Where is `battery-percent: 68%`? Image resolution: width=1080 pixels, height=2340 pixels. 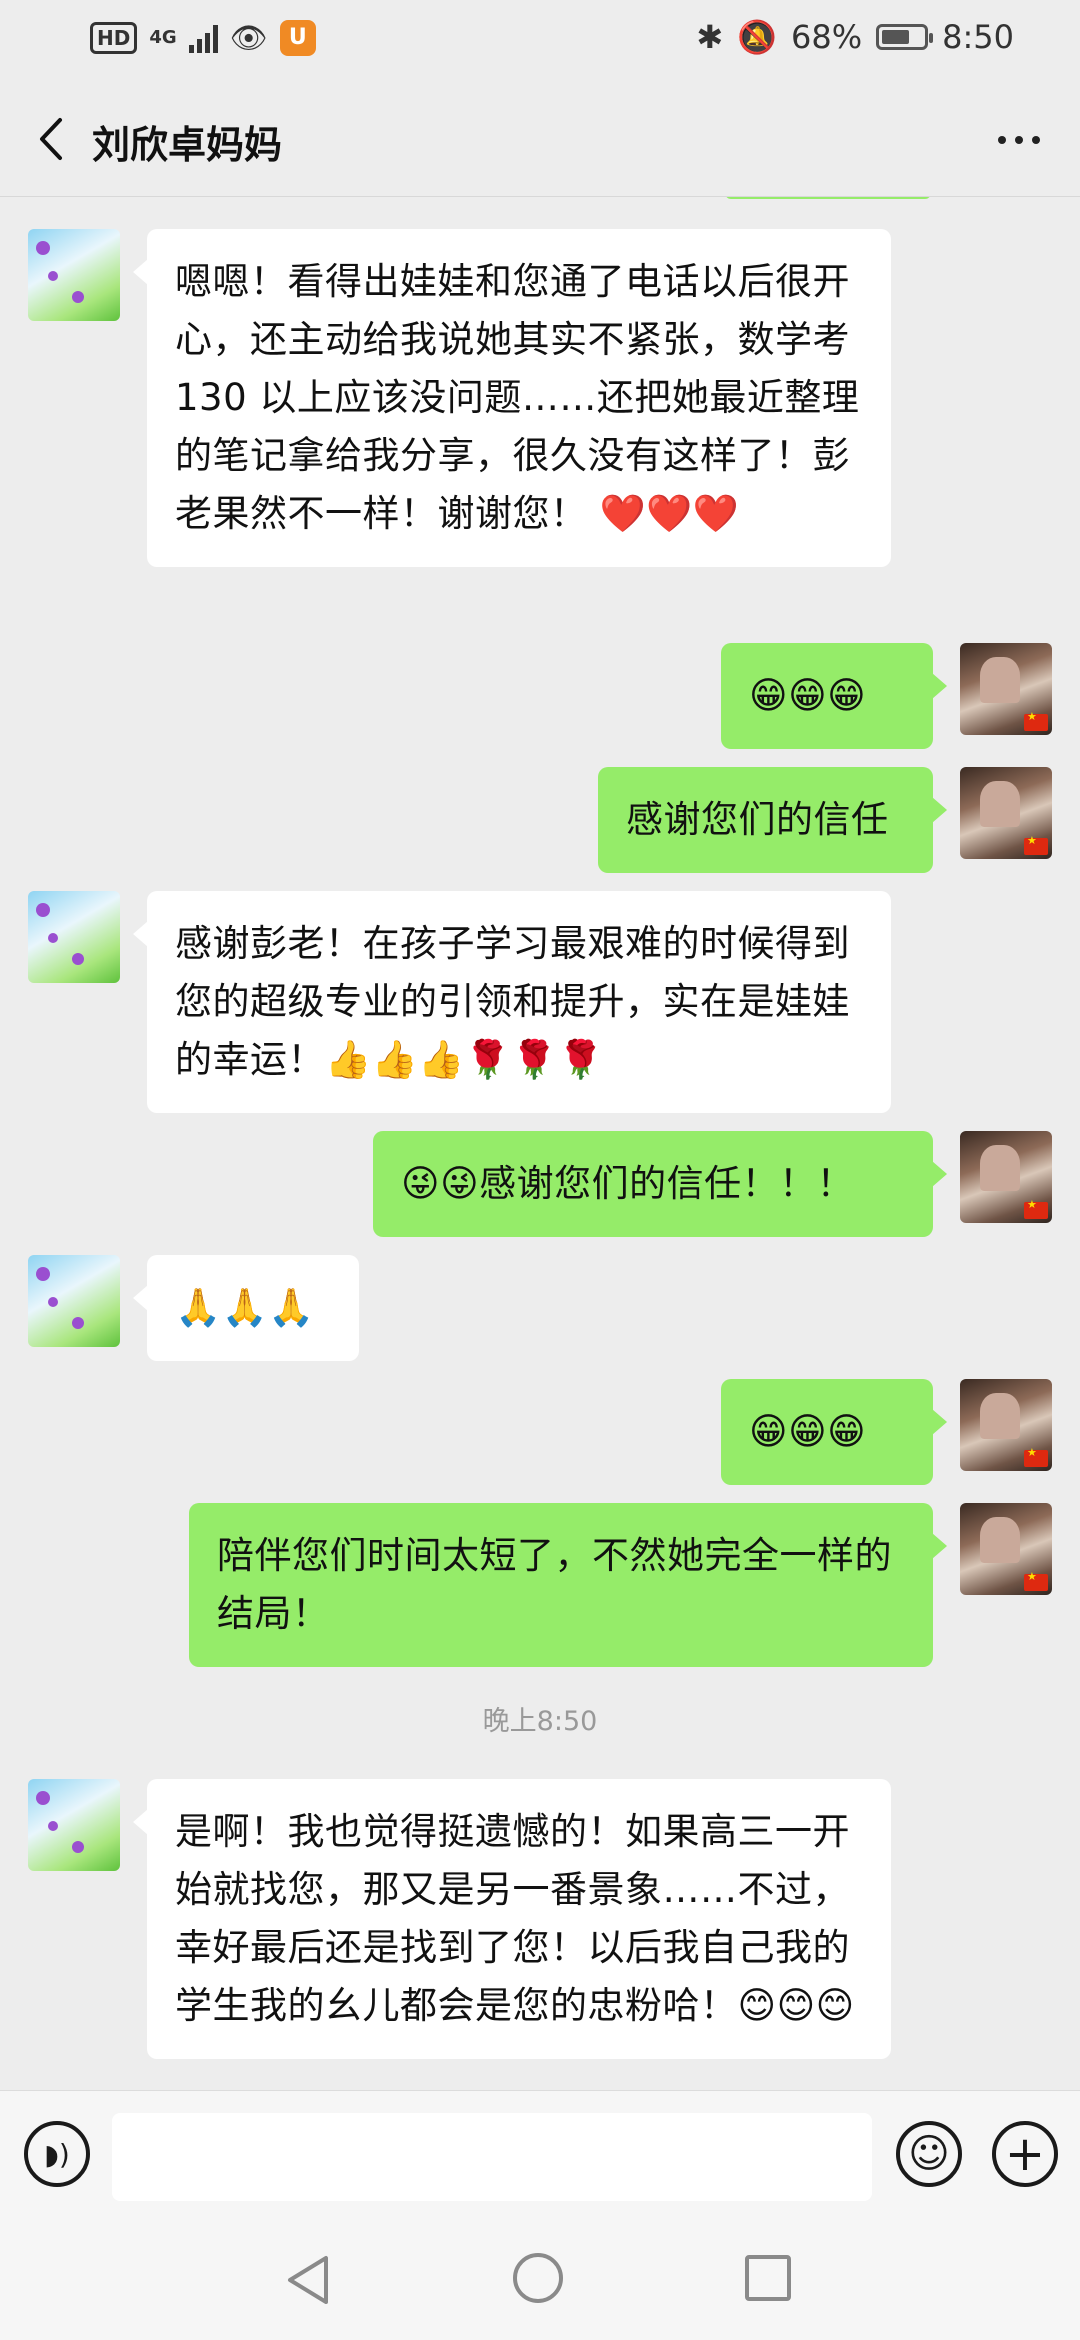
battery-percent: 68% is located at coordinates (827, 37).